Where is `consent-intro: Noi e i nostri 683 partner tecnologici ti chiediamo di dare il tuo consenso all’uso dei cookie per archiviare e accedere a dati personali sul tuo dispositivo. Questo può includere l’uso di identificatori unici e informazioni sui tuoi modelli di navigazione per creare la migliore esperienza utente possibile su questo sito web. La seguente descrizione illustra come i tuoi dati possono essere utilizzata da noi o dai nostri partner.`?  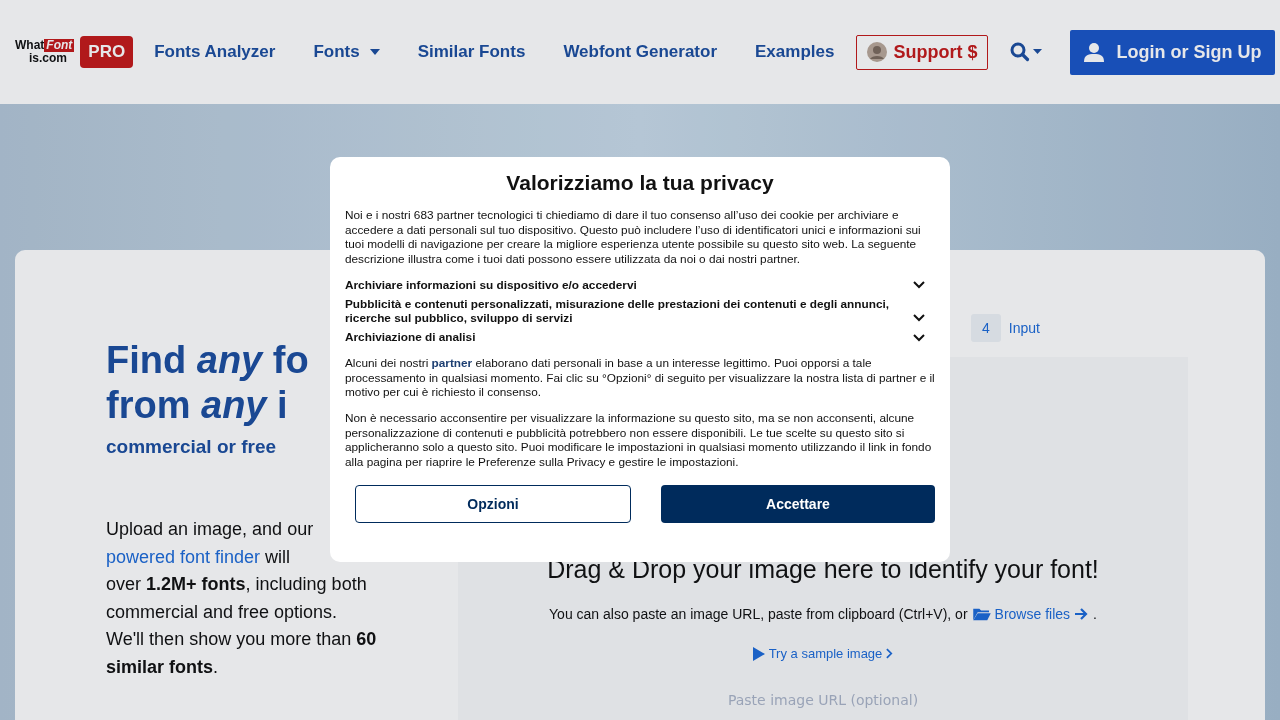
consent-intro: Noi e i nostri 683 partner tecnologici ti chiediamo di dare il tuo consenso all’uso dei cookie per archiviare e accedere a dati personali sul tuo dispositivo. Questo può includere l’uso di identificatori unici e informazioni sui tuoi modelli di navigazione per creare la migliore esperienza utente possibile su questo sito web. La seguente descrizione illustra come i tuoi dati possono essere utilizzata da noi o dai nostri partner. is located at coordinates (633, 237).